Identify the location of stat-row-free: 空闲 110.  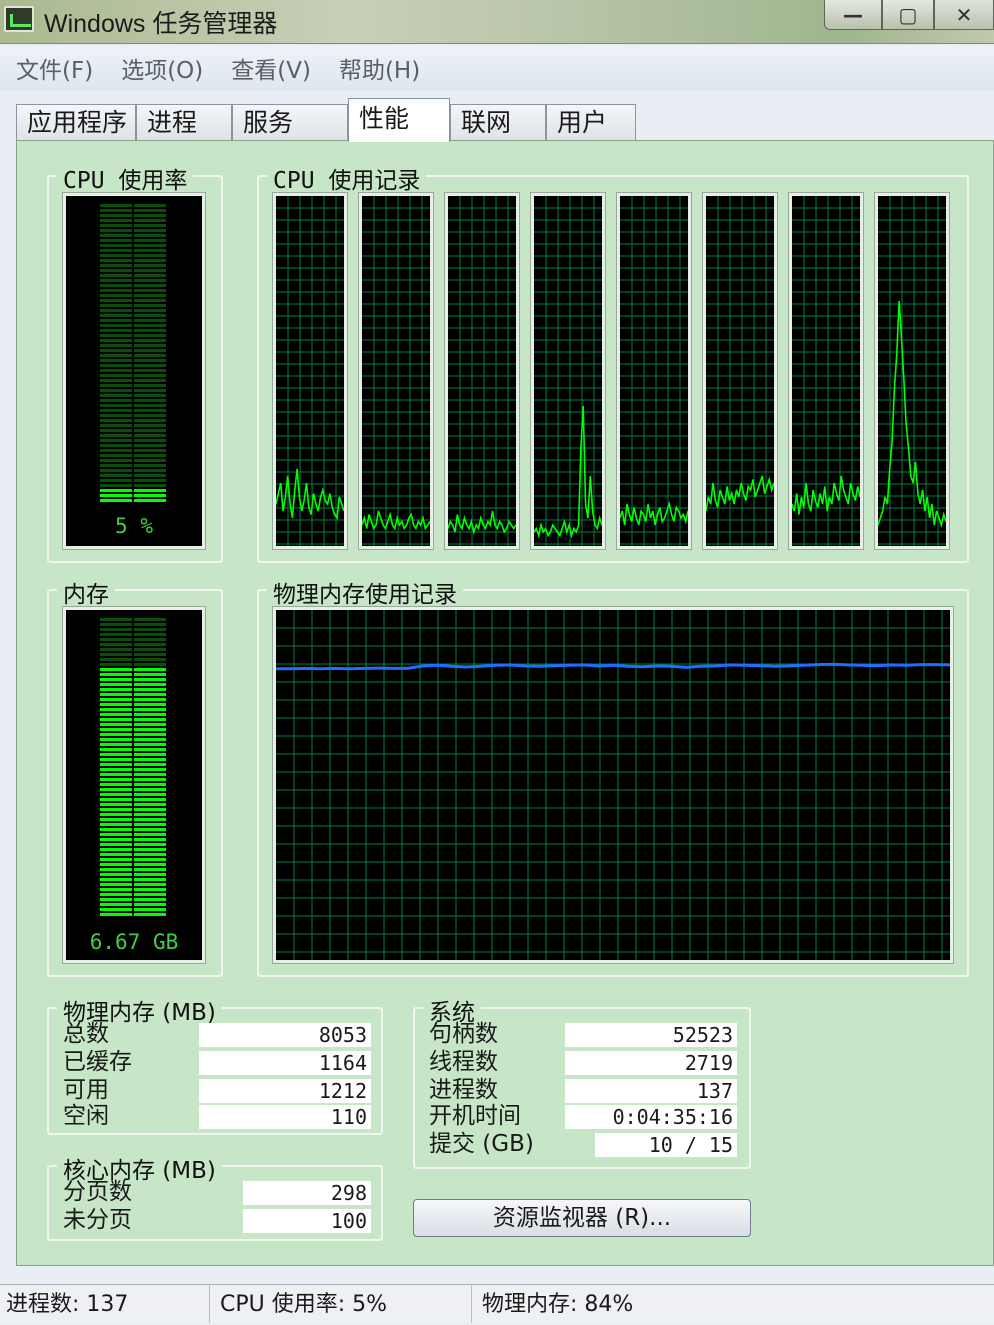
(218, 1117).